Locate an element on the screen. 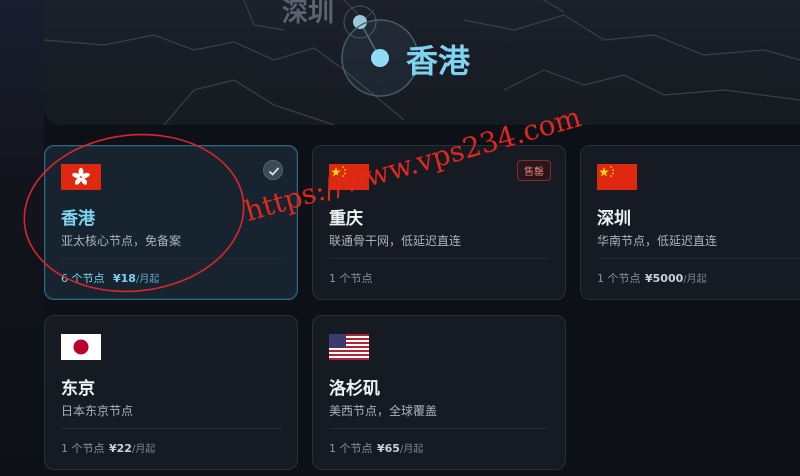 This screenshot has height=476, width=800. hk-flag-icon is located at coordinates (81, 177).